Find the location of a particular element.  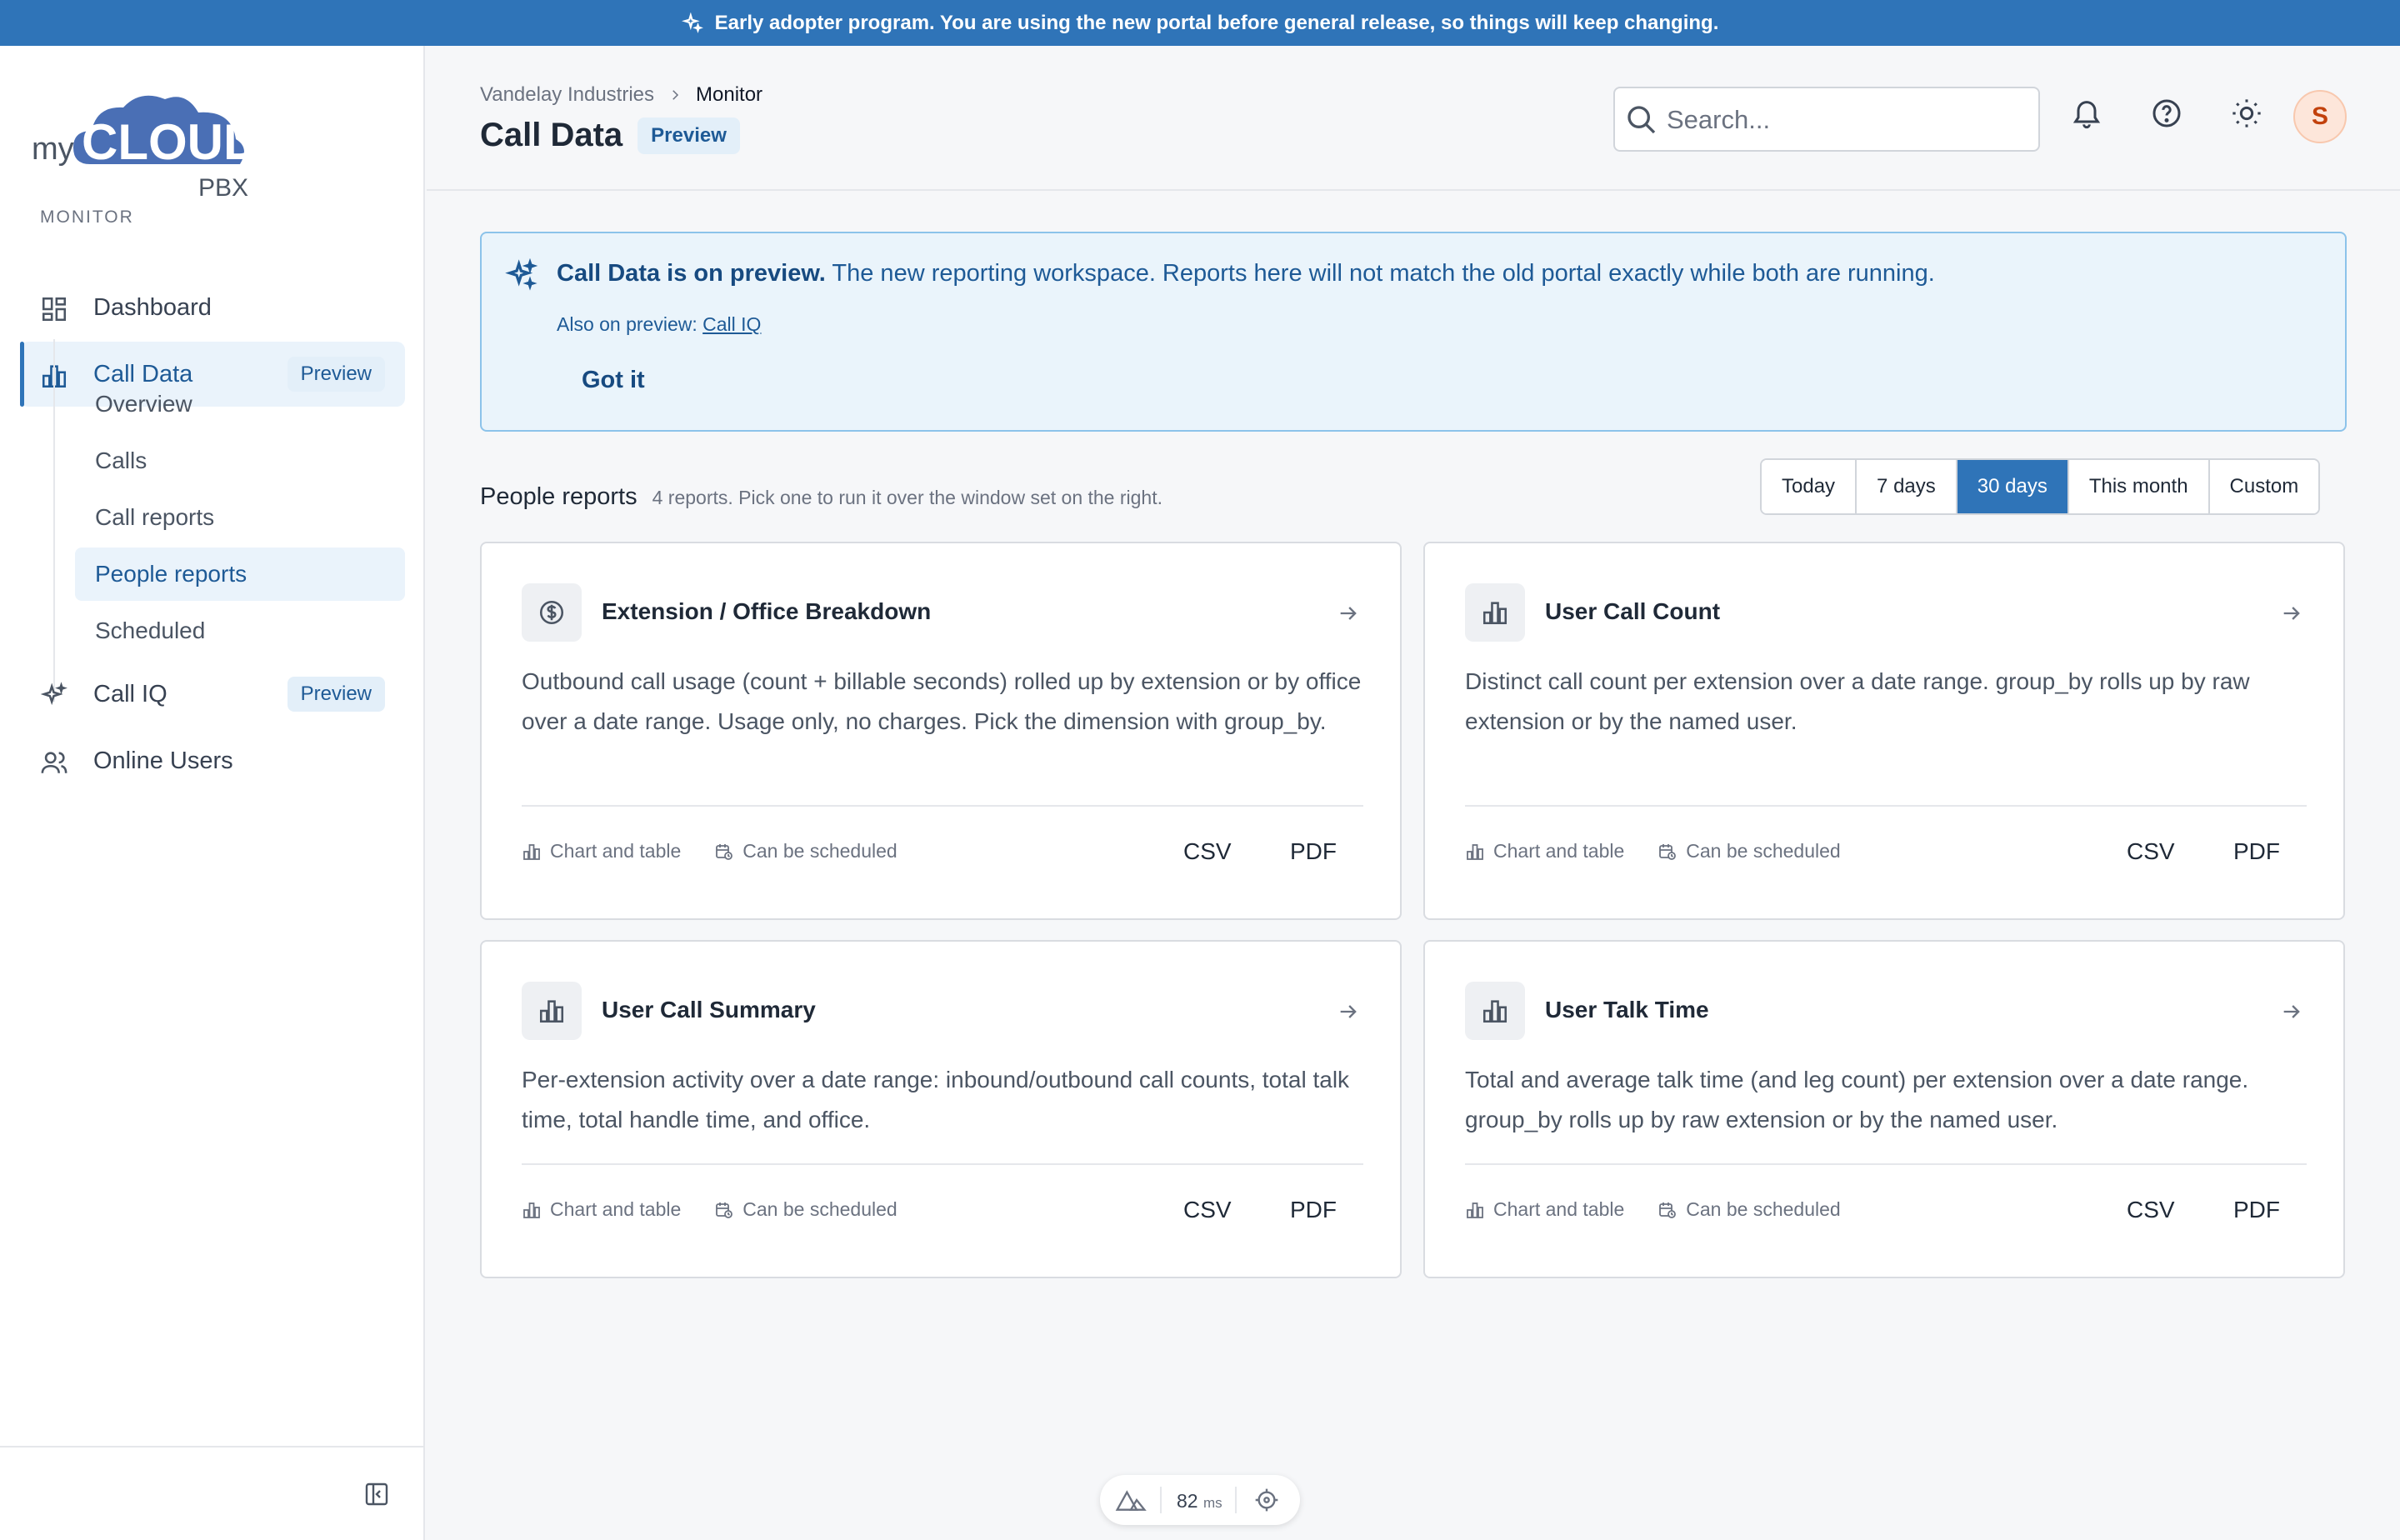

sidebar-item-dashboard: Dashboard is located at coordinates (212, 307).